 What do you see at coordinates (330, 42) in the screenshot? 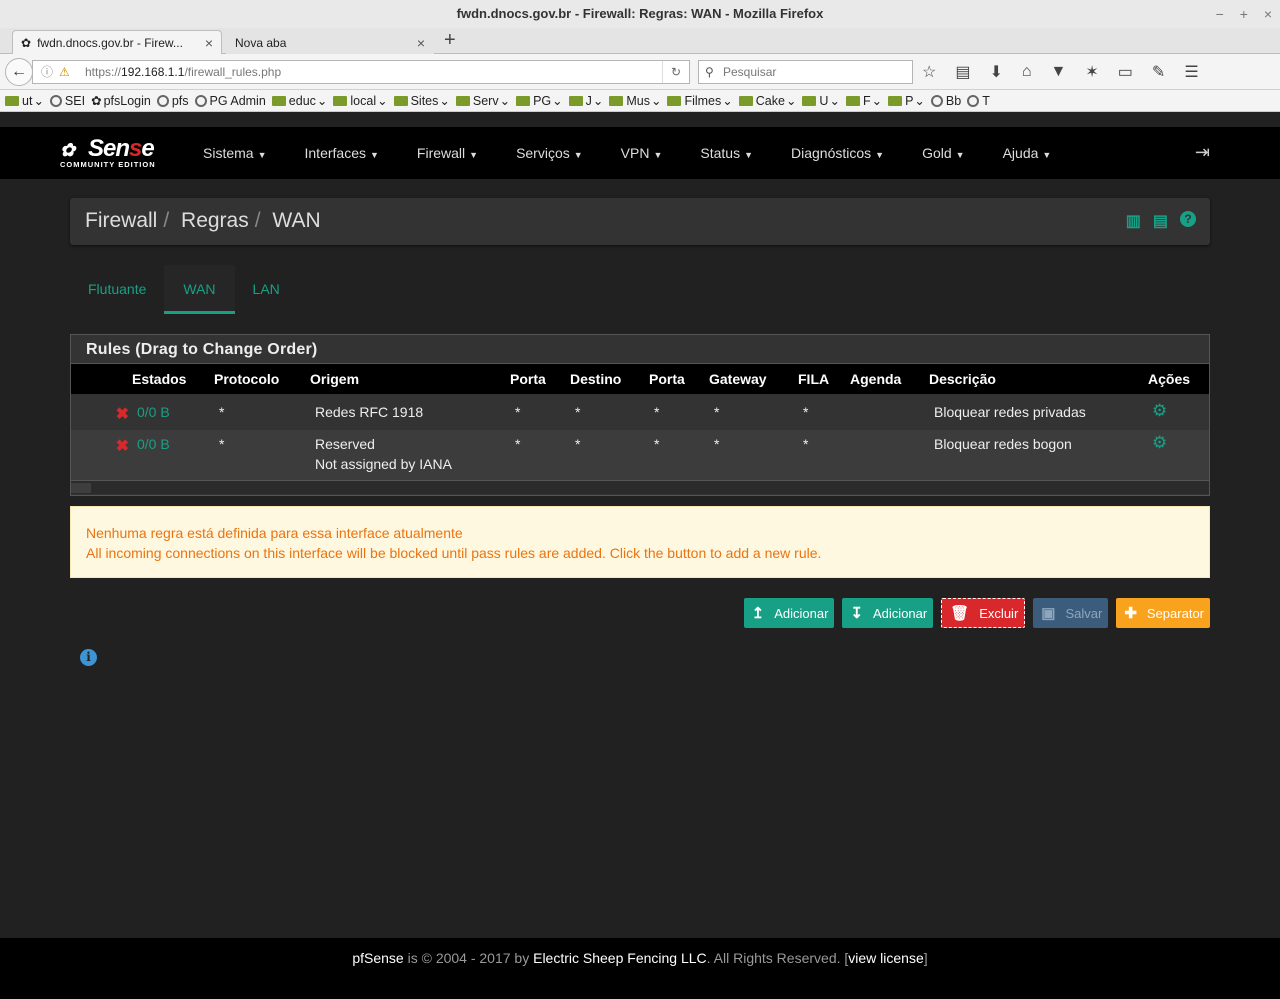
I see `browser-tab-new: Nova aba ×` at bounding box center [330, 42].